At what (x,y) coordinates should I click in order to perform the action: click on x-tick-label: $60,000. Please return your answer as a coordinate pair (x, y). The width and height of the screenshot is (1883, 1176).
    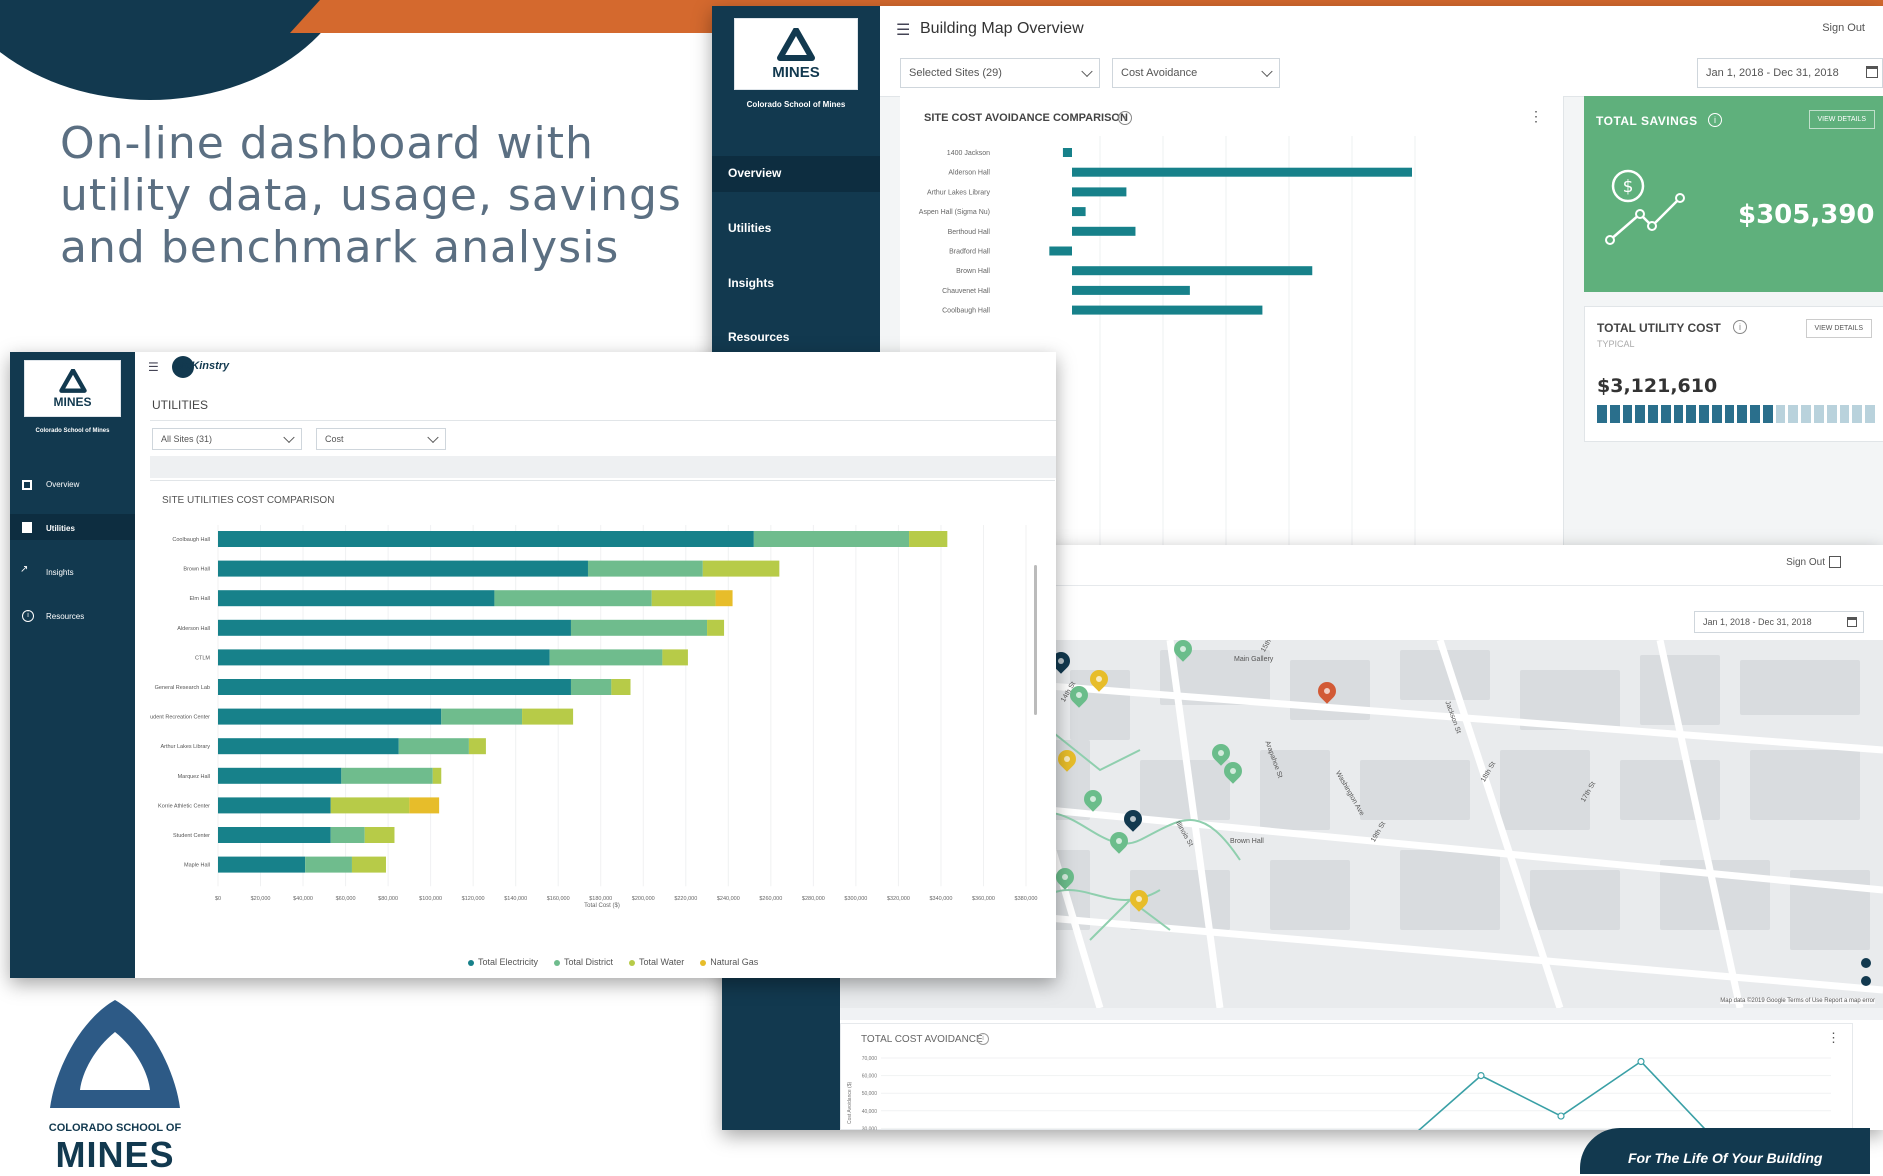
    Looking at the image, I should click on (346, 899).